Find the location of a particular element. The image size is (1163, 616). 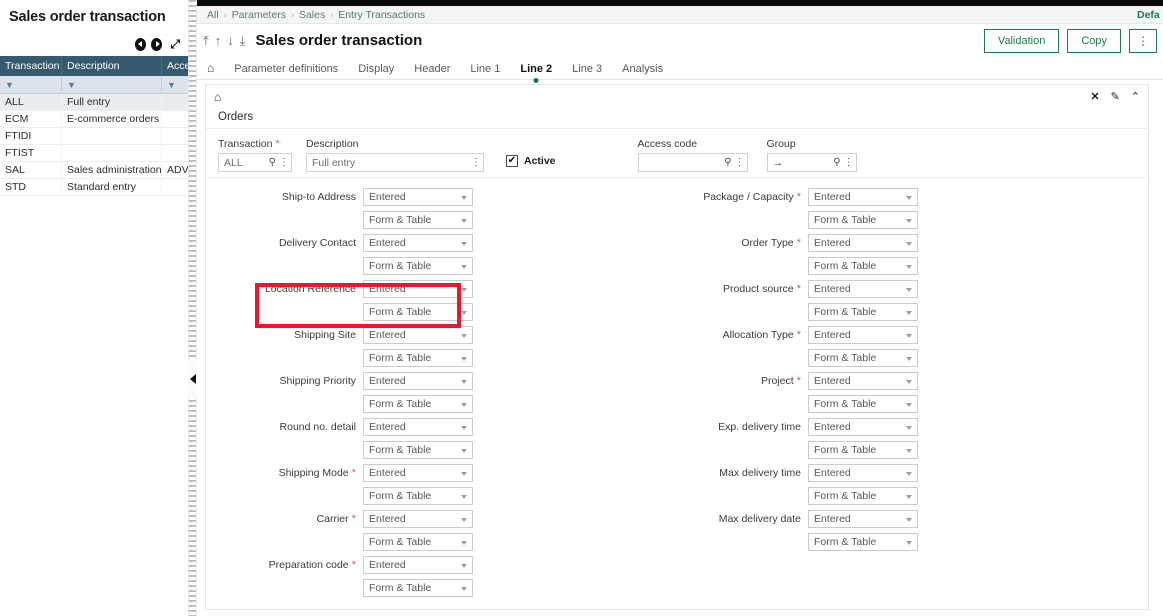

last-record-icon: ⤓ is located at coordinates (243, 40).